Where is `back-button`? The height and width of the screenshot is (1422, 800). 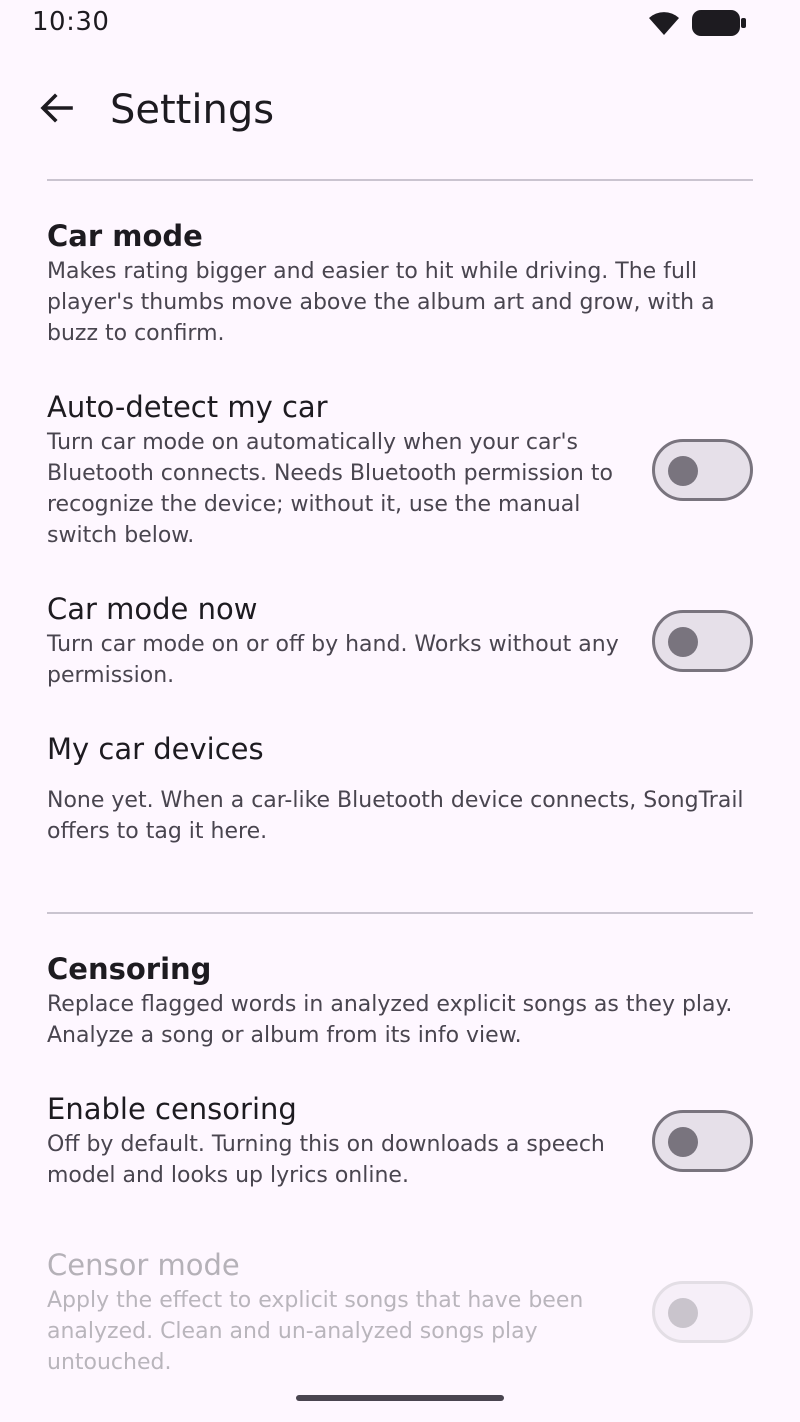 back-button is located at coordinates (56, 110).